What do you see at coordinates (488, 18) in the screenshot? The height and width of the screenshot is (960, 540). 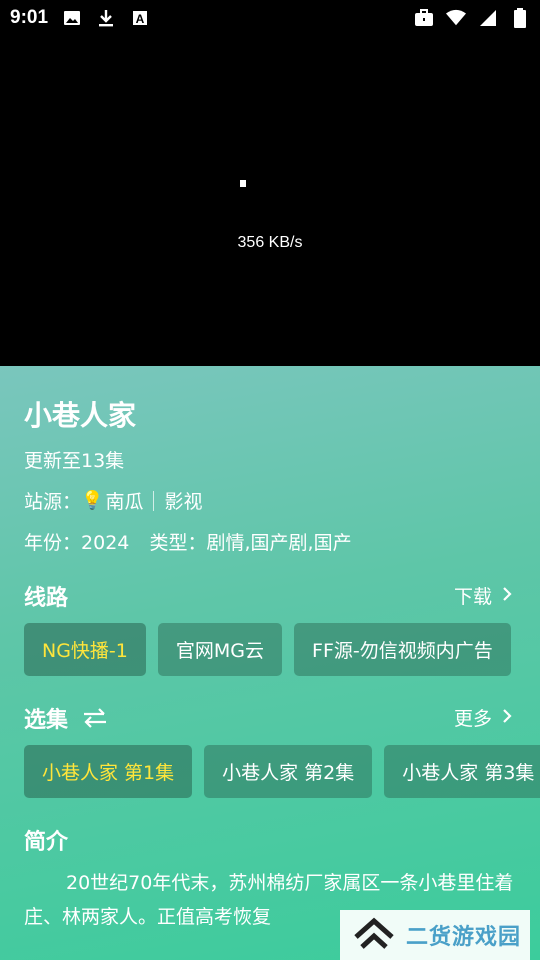 I see `signal-icon` at bounding box center [488, 18].